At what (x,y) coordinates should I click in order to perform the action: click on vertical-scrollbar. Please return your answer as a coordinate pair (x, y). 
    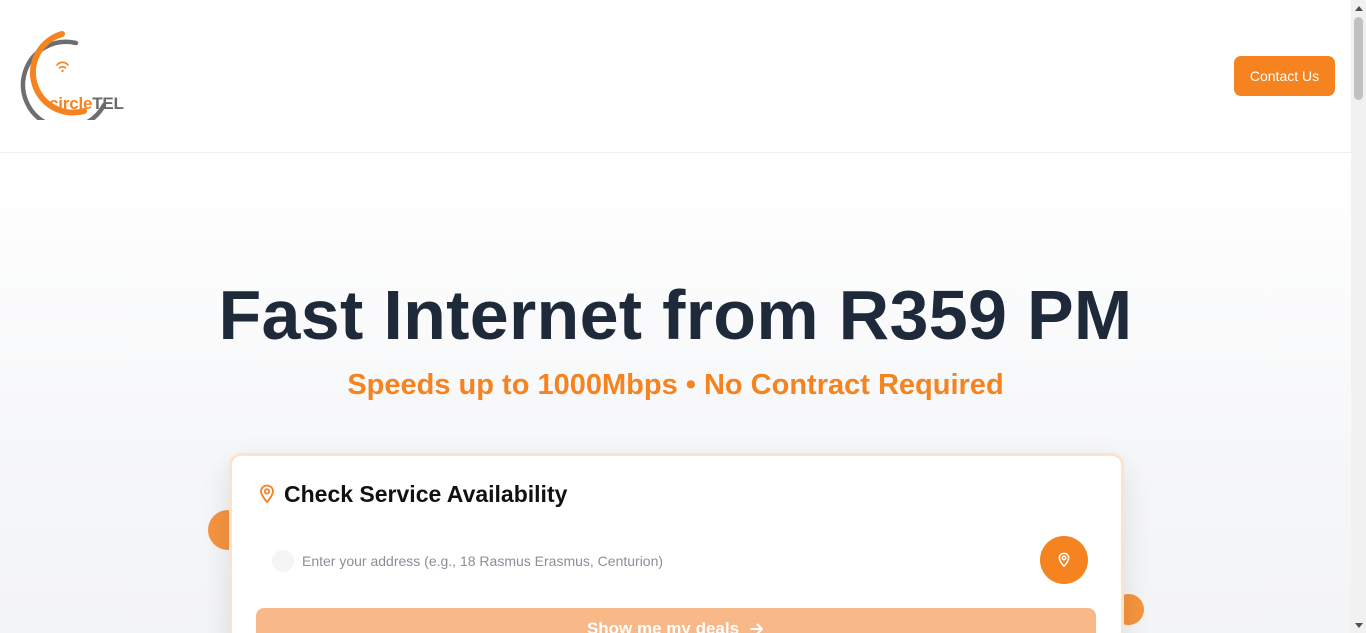
    Looking at the image, I should click on (1358, 316).